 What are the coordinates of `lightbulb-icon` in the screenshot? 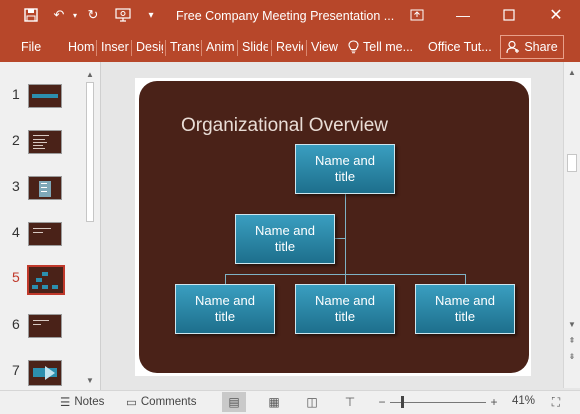 It's located at (353, 47).